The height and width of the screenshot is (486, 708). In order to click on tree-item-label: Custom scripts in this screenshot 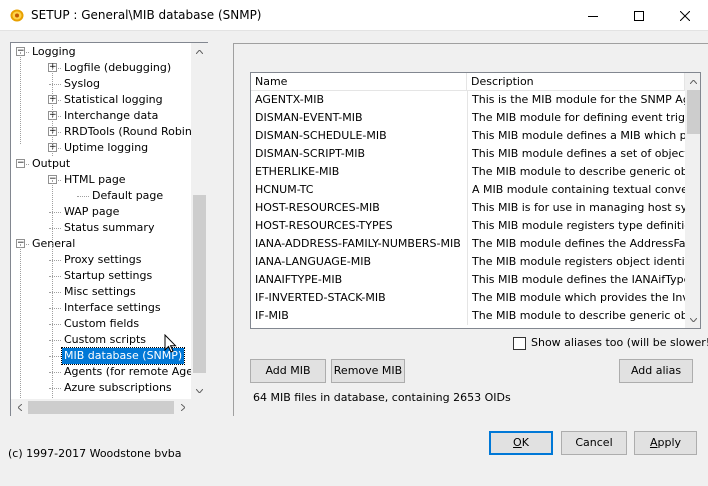, I will do `click(105, 340)`.